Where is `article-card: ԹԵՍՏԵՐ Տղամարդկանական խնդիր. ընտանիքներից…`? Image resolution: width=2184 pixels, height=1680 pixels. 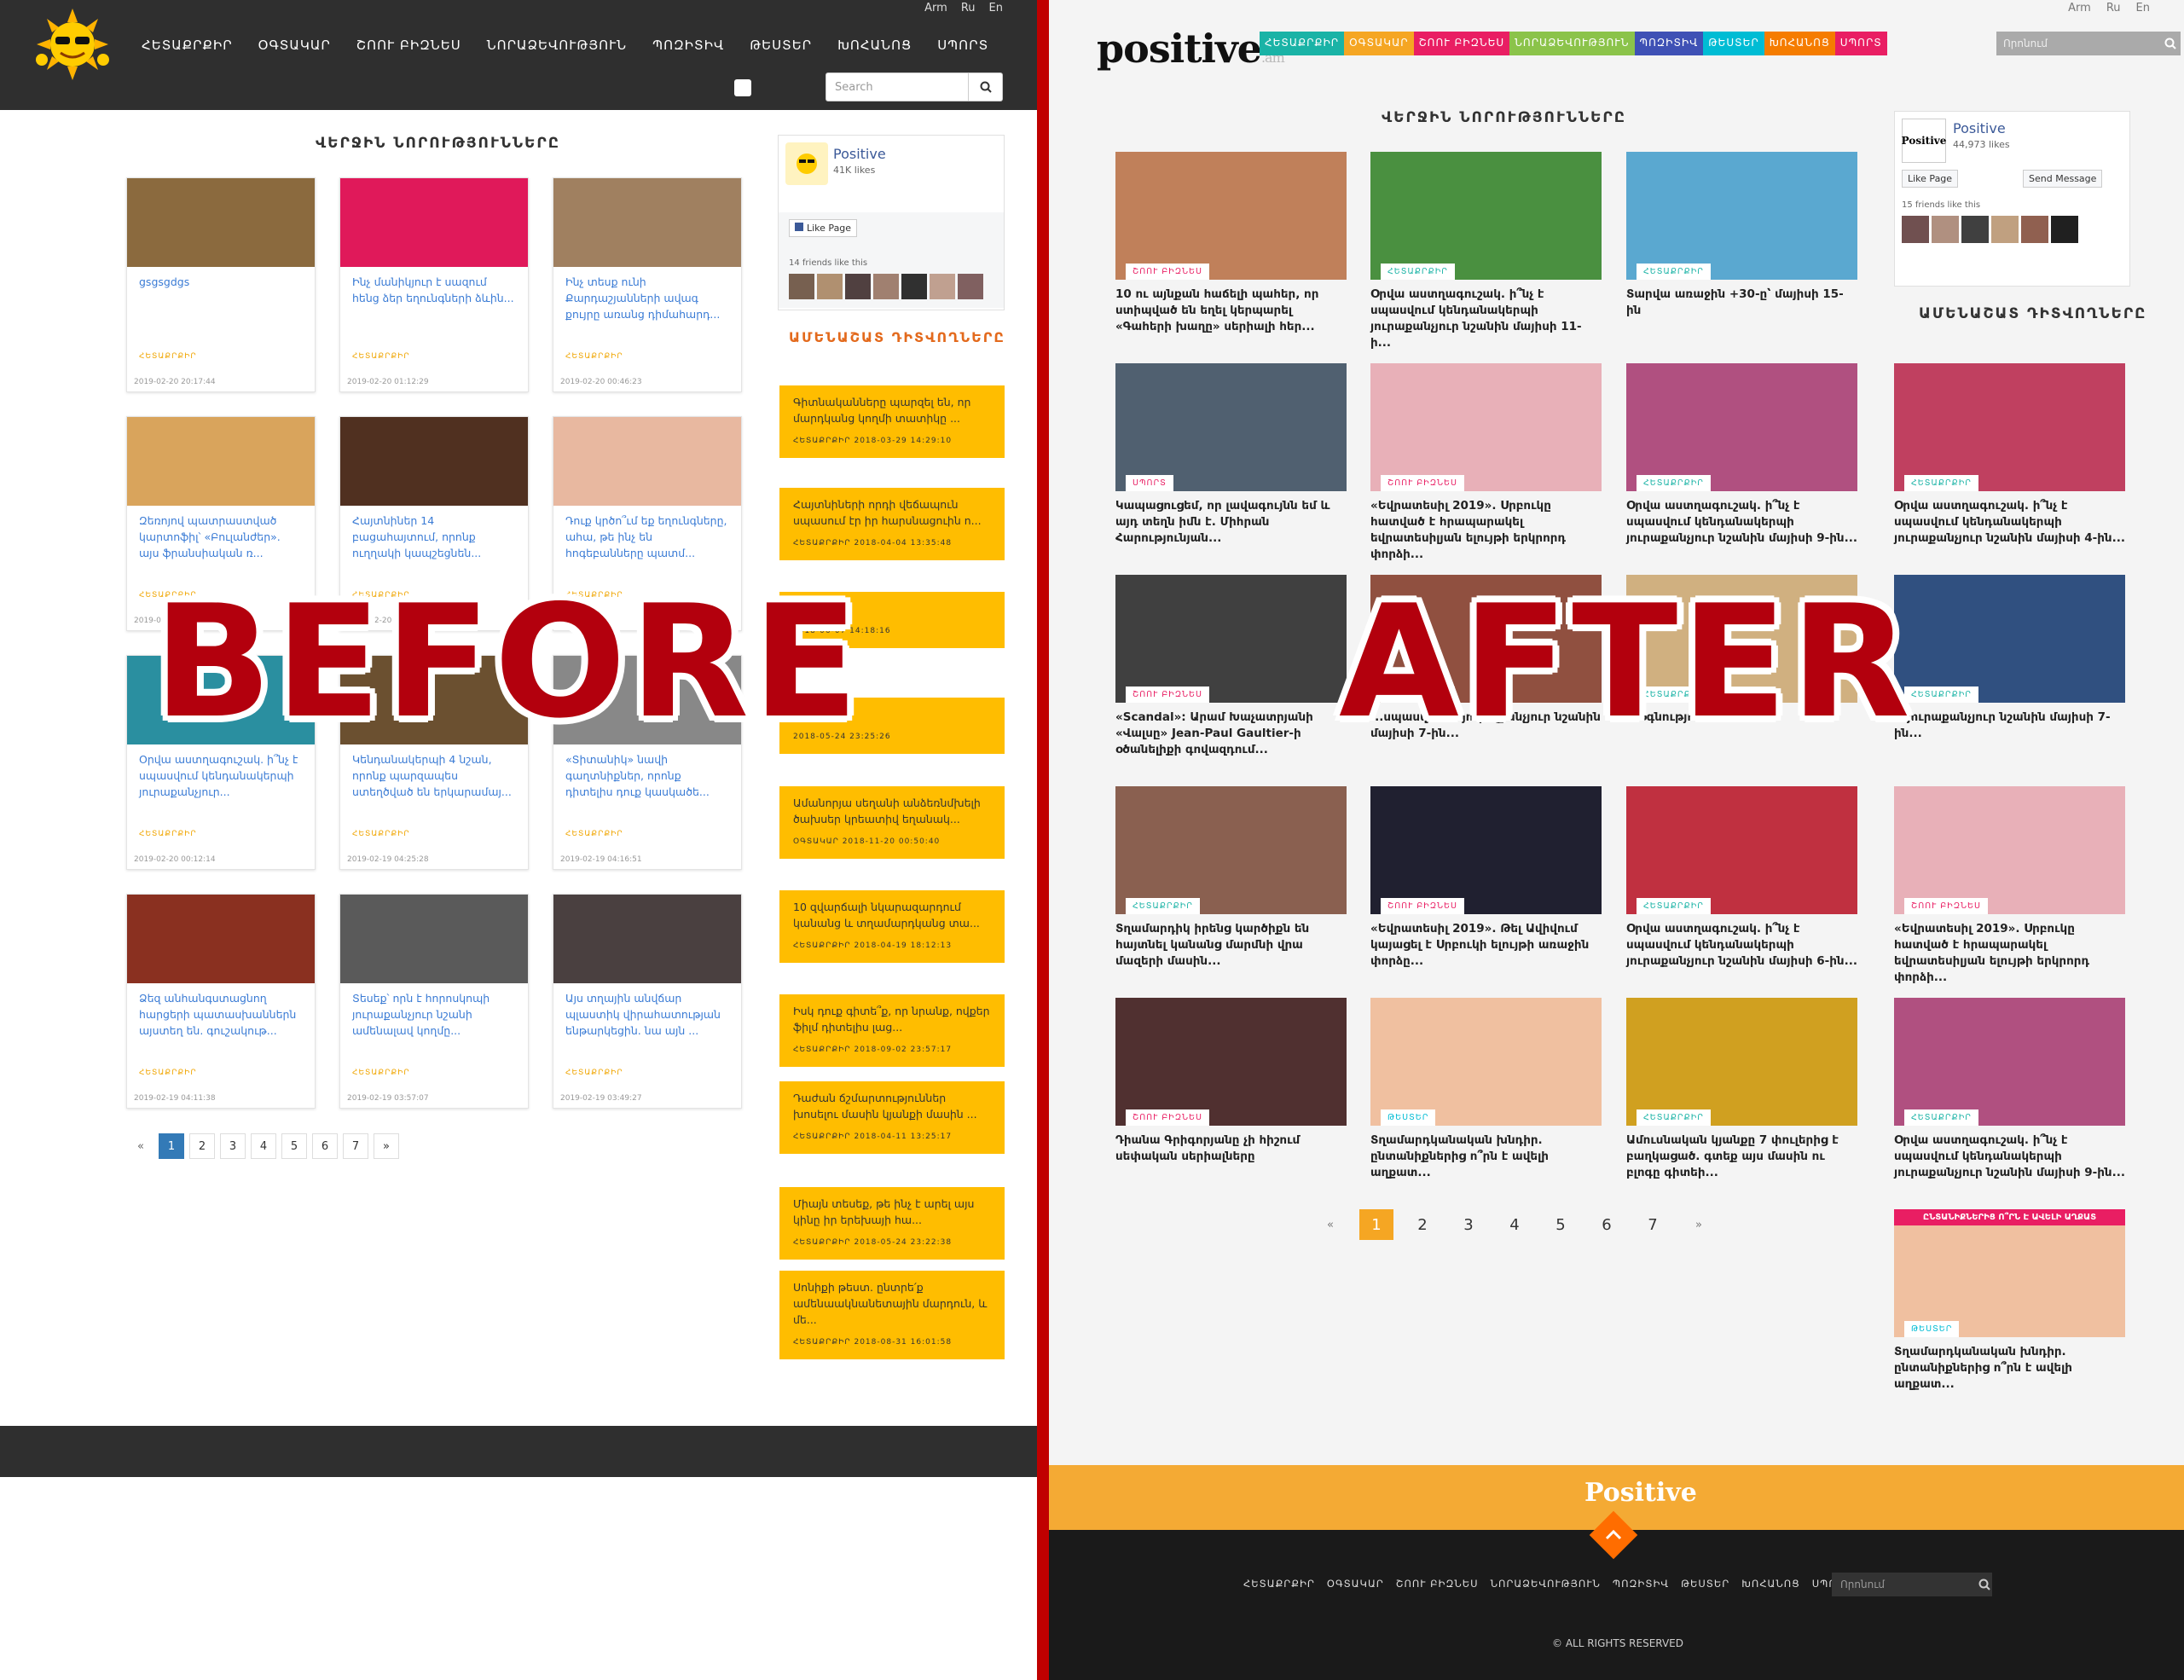
article-card: ԹԵՍՏԵՐ Տղամարդկանական խնդիր. ընտանիքներից… is located at coordinates (1486, 1090).